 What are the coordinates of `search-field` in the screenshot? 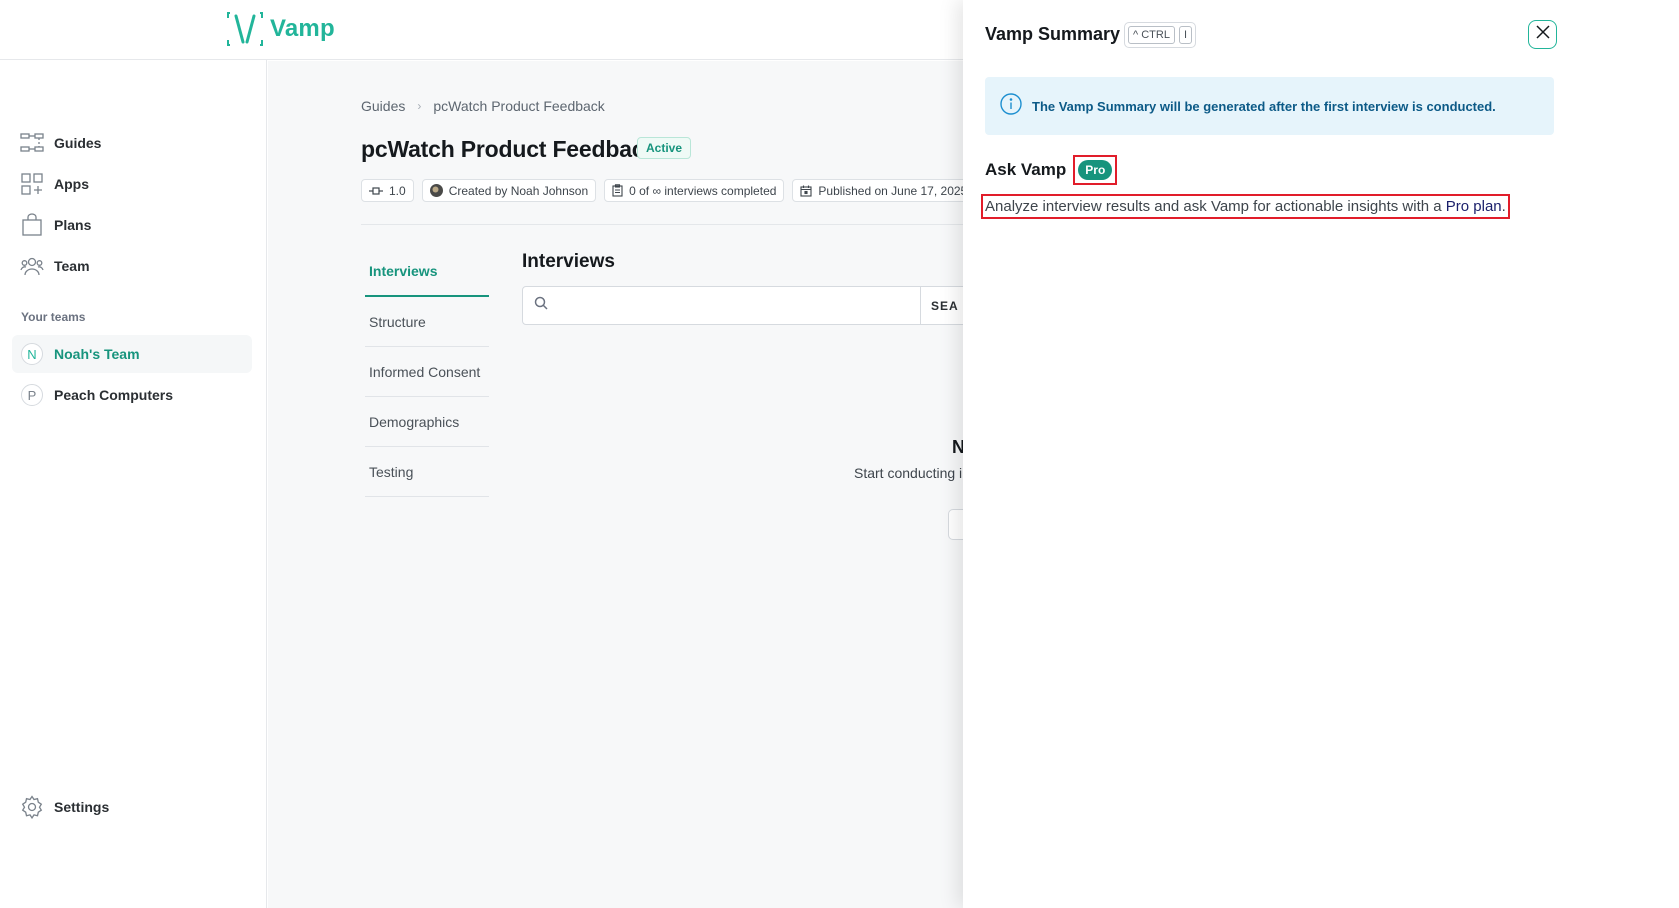 It's located at (722, 305).